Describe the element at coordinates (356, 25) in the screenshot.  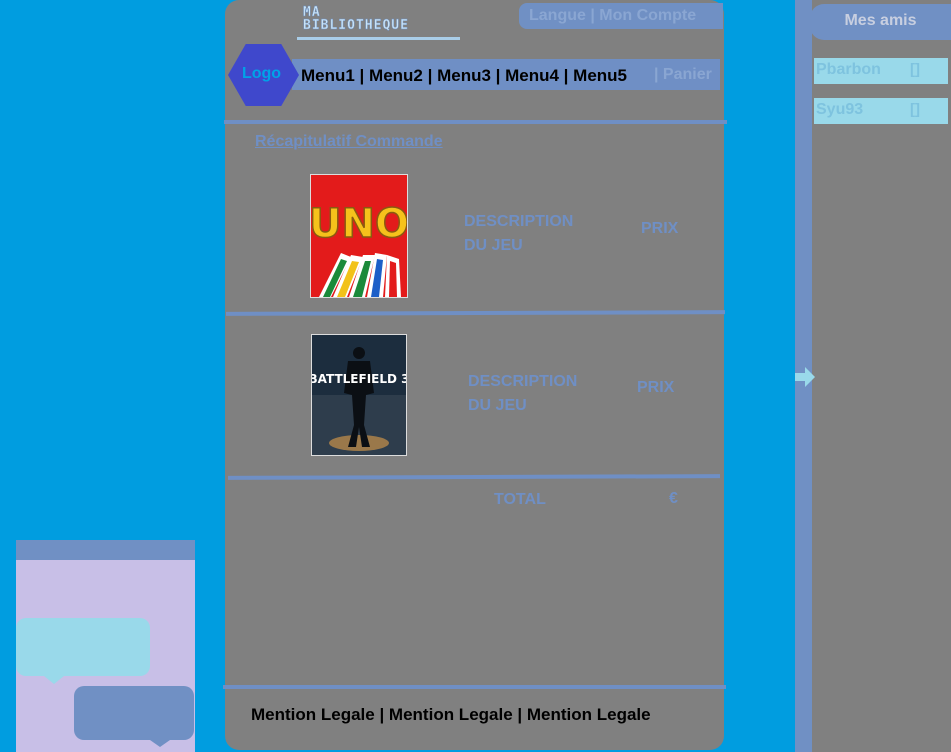
I see `site-title-line2: BIBLIOTHEQUE` at that location.